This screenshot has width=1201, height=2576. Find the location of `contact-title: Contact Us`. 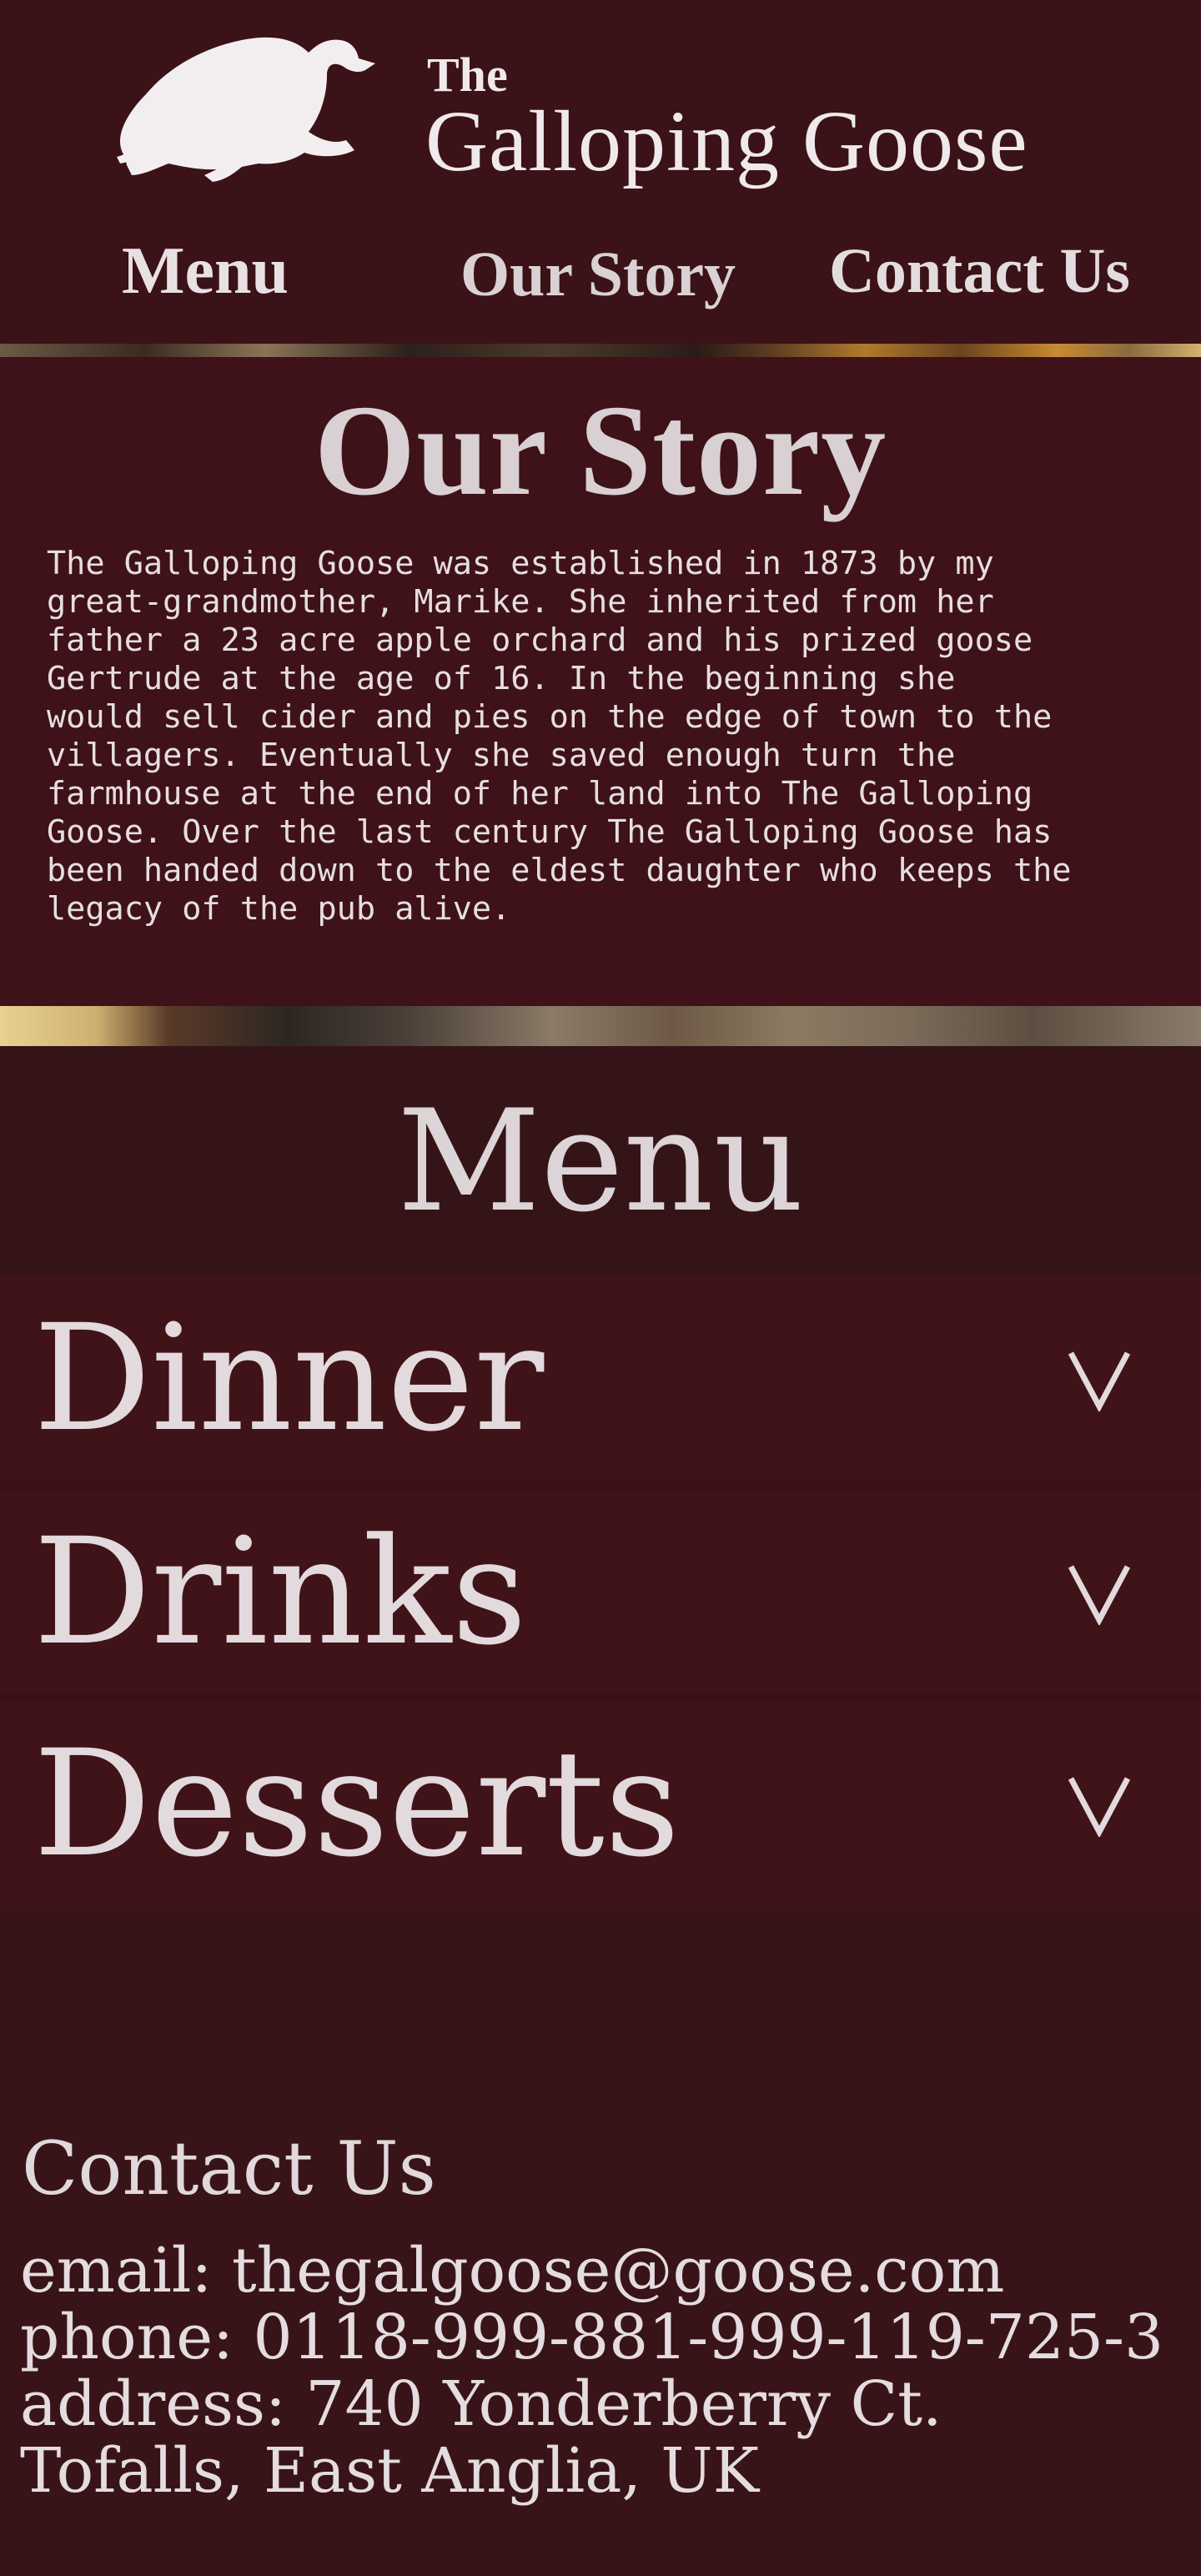

contact-title: Contact Us is located at coordinates (229, 2168).